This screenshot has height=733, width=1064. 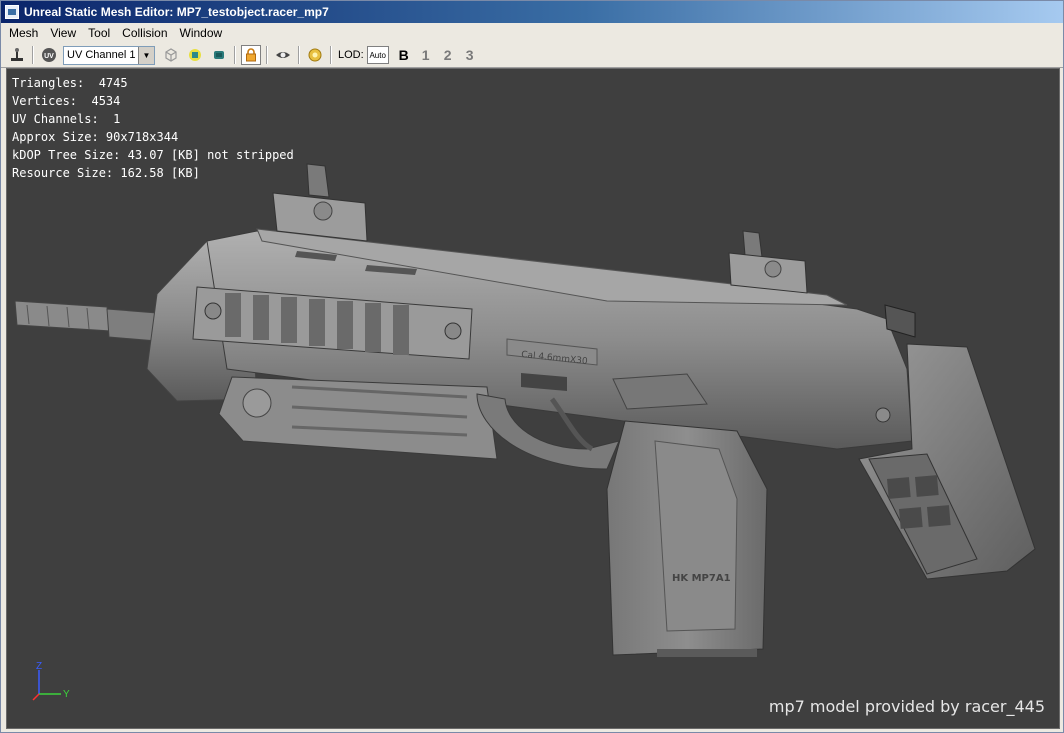 What do you see at coordinates (315, 55) in the screenshot?
I see `sun-icon` at bounding box center [315, 55].